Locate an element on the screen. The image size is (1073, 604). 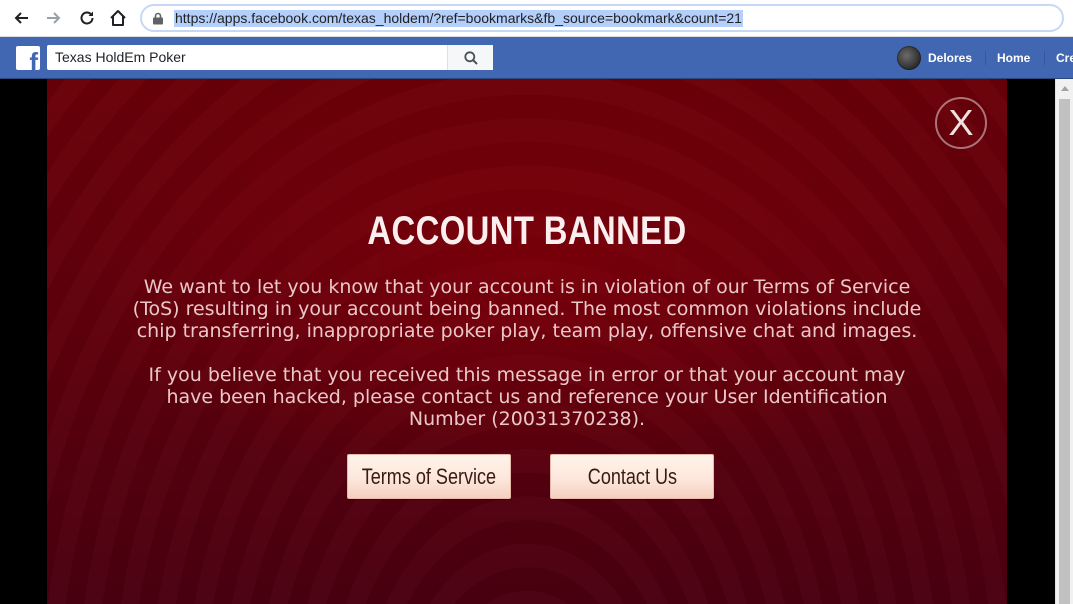
facebook-header: f Texas HoldEm Poker Delores Home Cre is located at coordinates (536, 58).